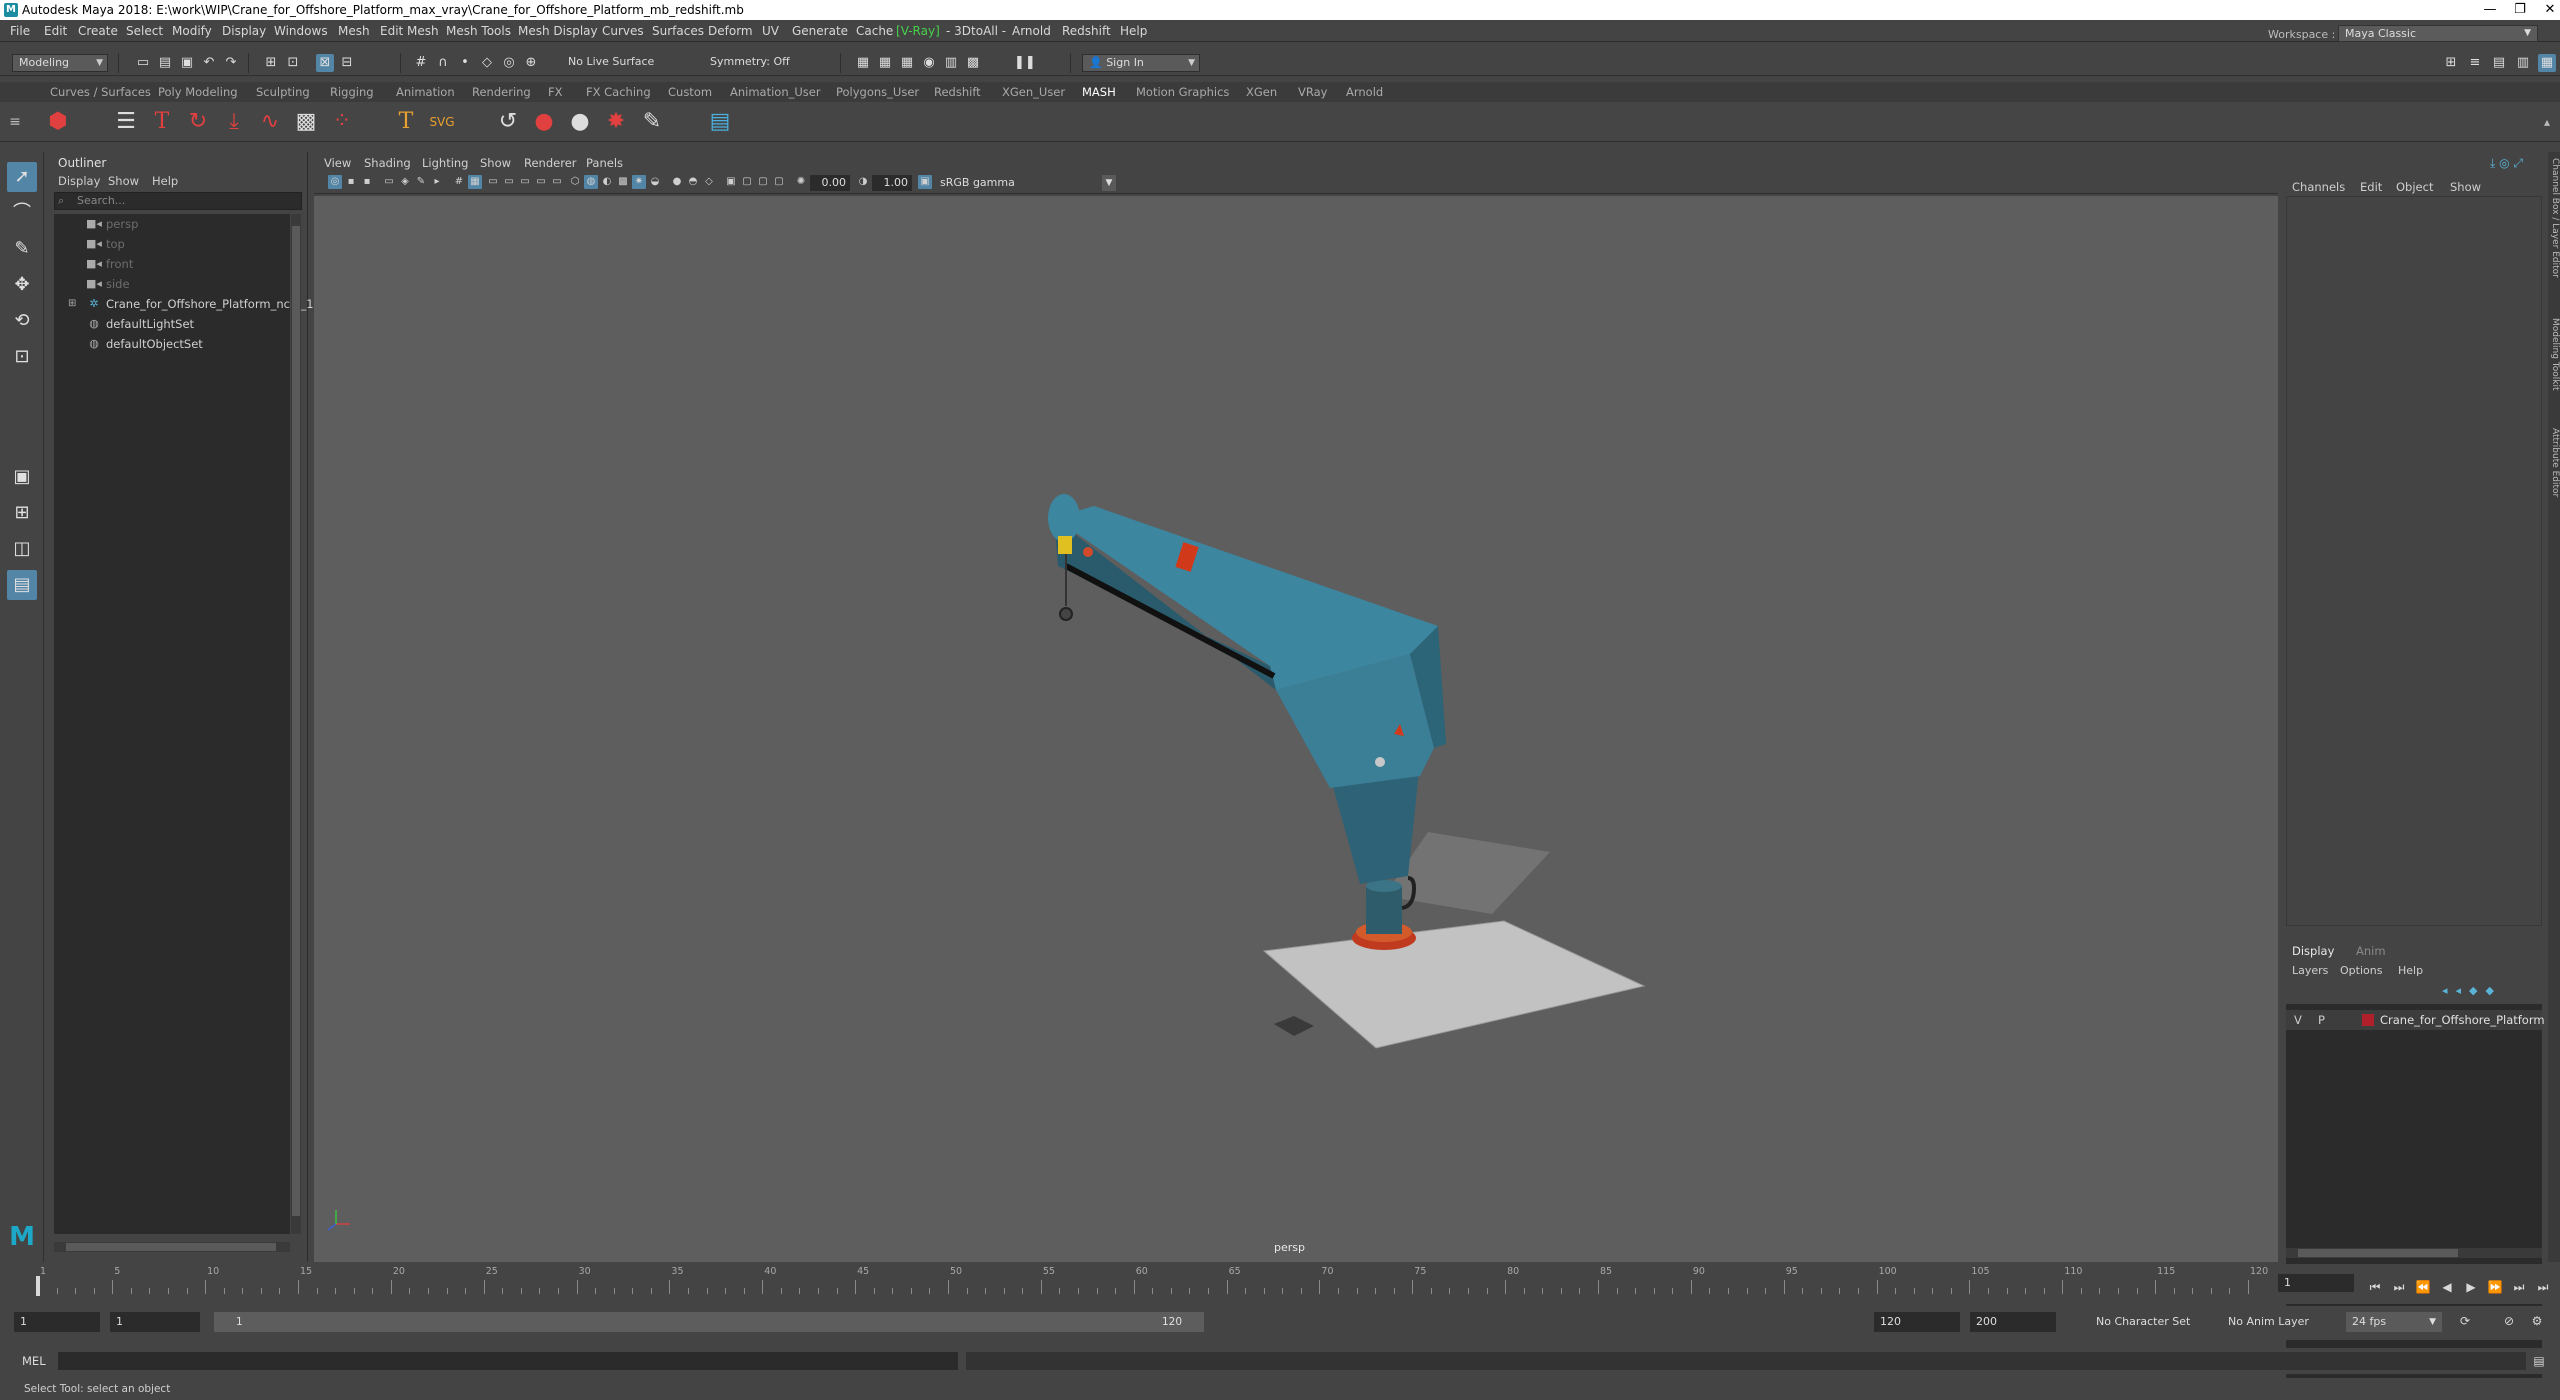  I want to click on outliner-menu-show: Show, so click(123, 181).